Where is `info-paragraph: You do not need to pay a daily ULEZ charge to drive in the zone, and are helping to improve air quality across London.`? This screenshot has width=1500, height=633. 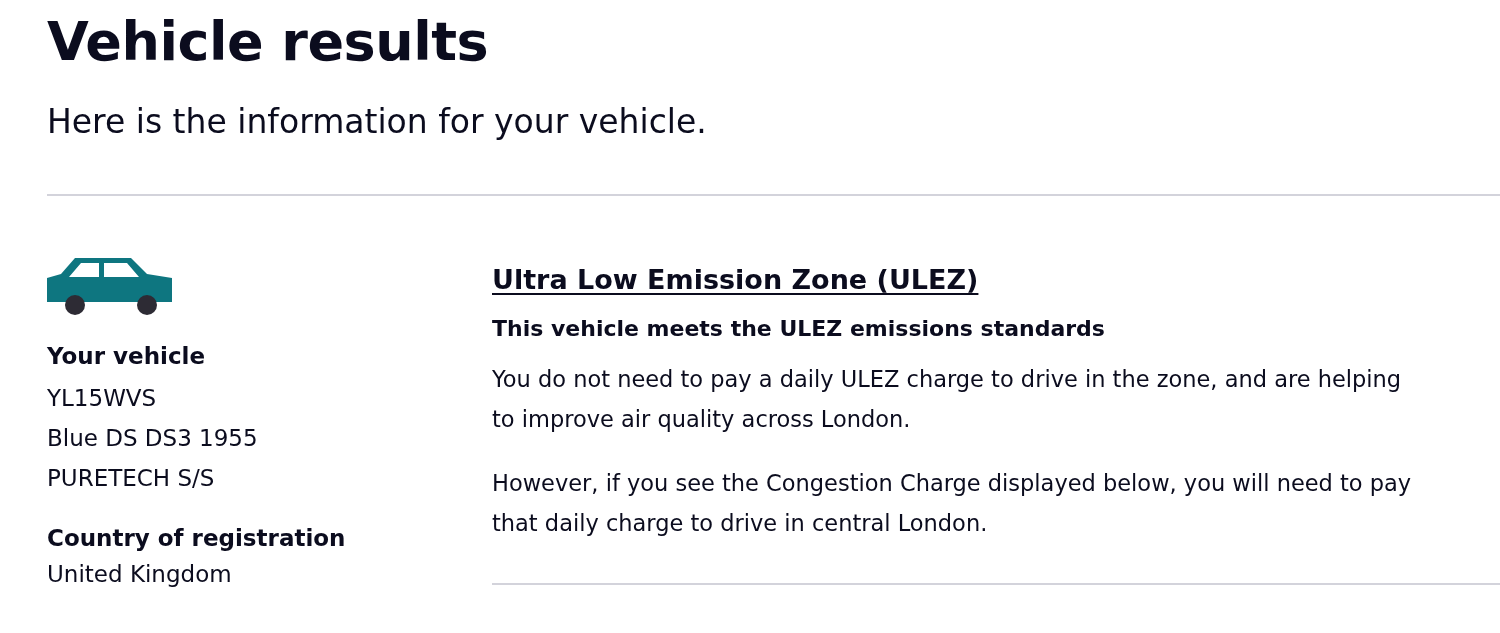 info-paragraph: You do not need to pay a daily ULEZ charge to drive in the zone, and are helping to improve air quality across London. is located at coordinates (947, 399).